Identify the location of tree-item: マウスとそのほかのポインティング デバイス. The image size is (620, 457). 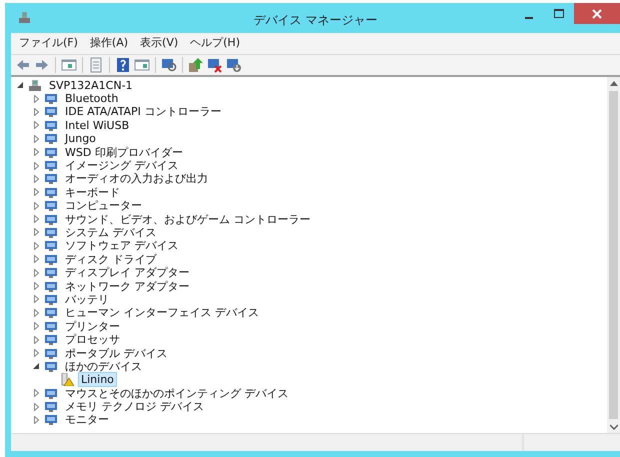
(177, 393).